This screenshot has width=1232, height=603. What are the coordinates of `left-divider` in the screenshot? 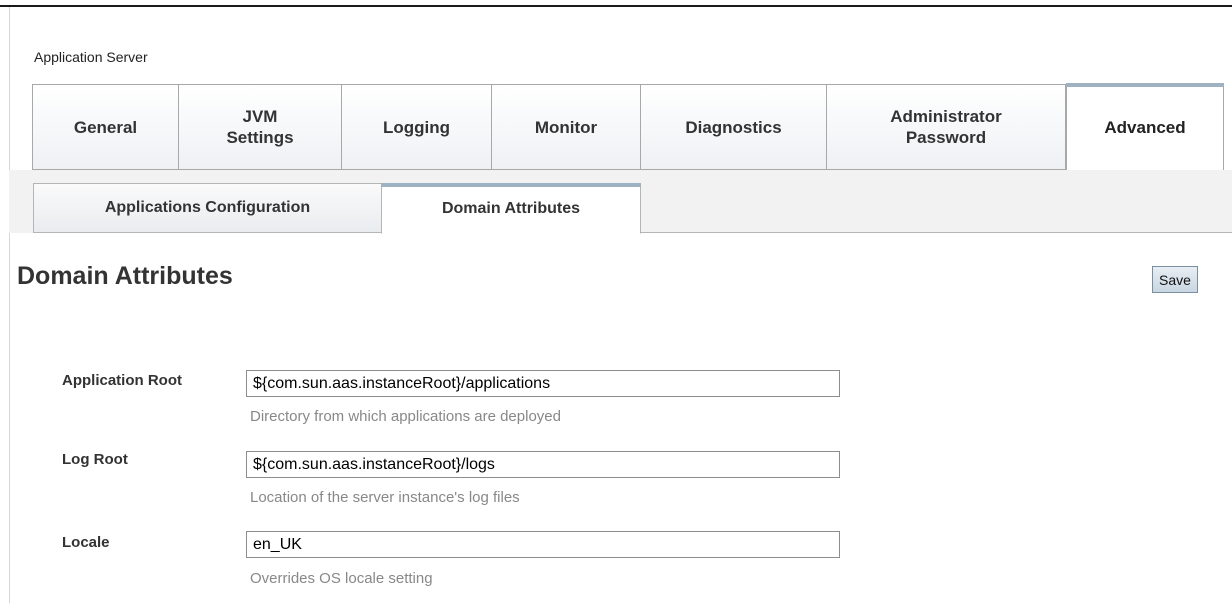 It's located at (9, 305).